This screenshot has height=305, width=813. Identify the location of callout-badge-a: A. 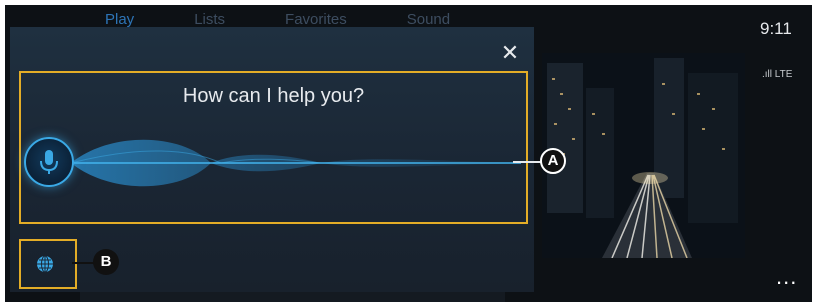
(553, 161).